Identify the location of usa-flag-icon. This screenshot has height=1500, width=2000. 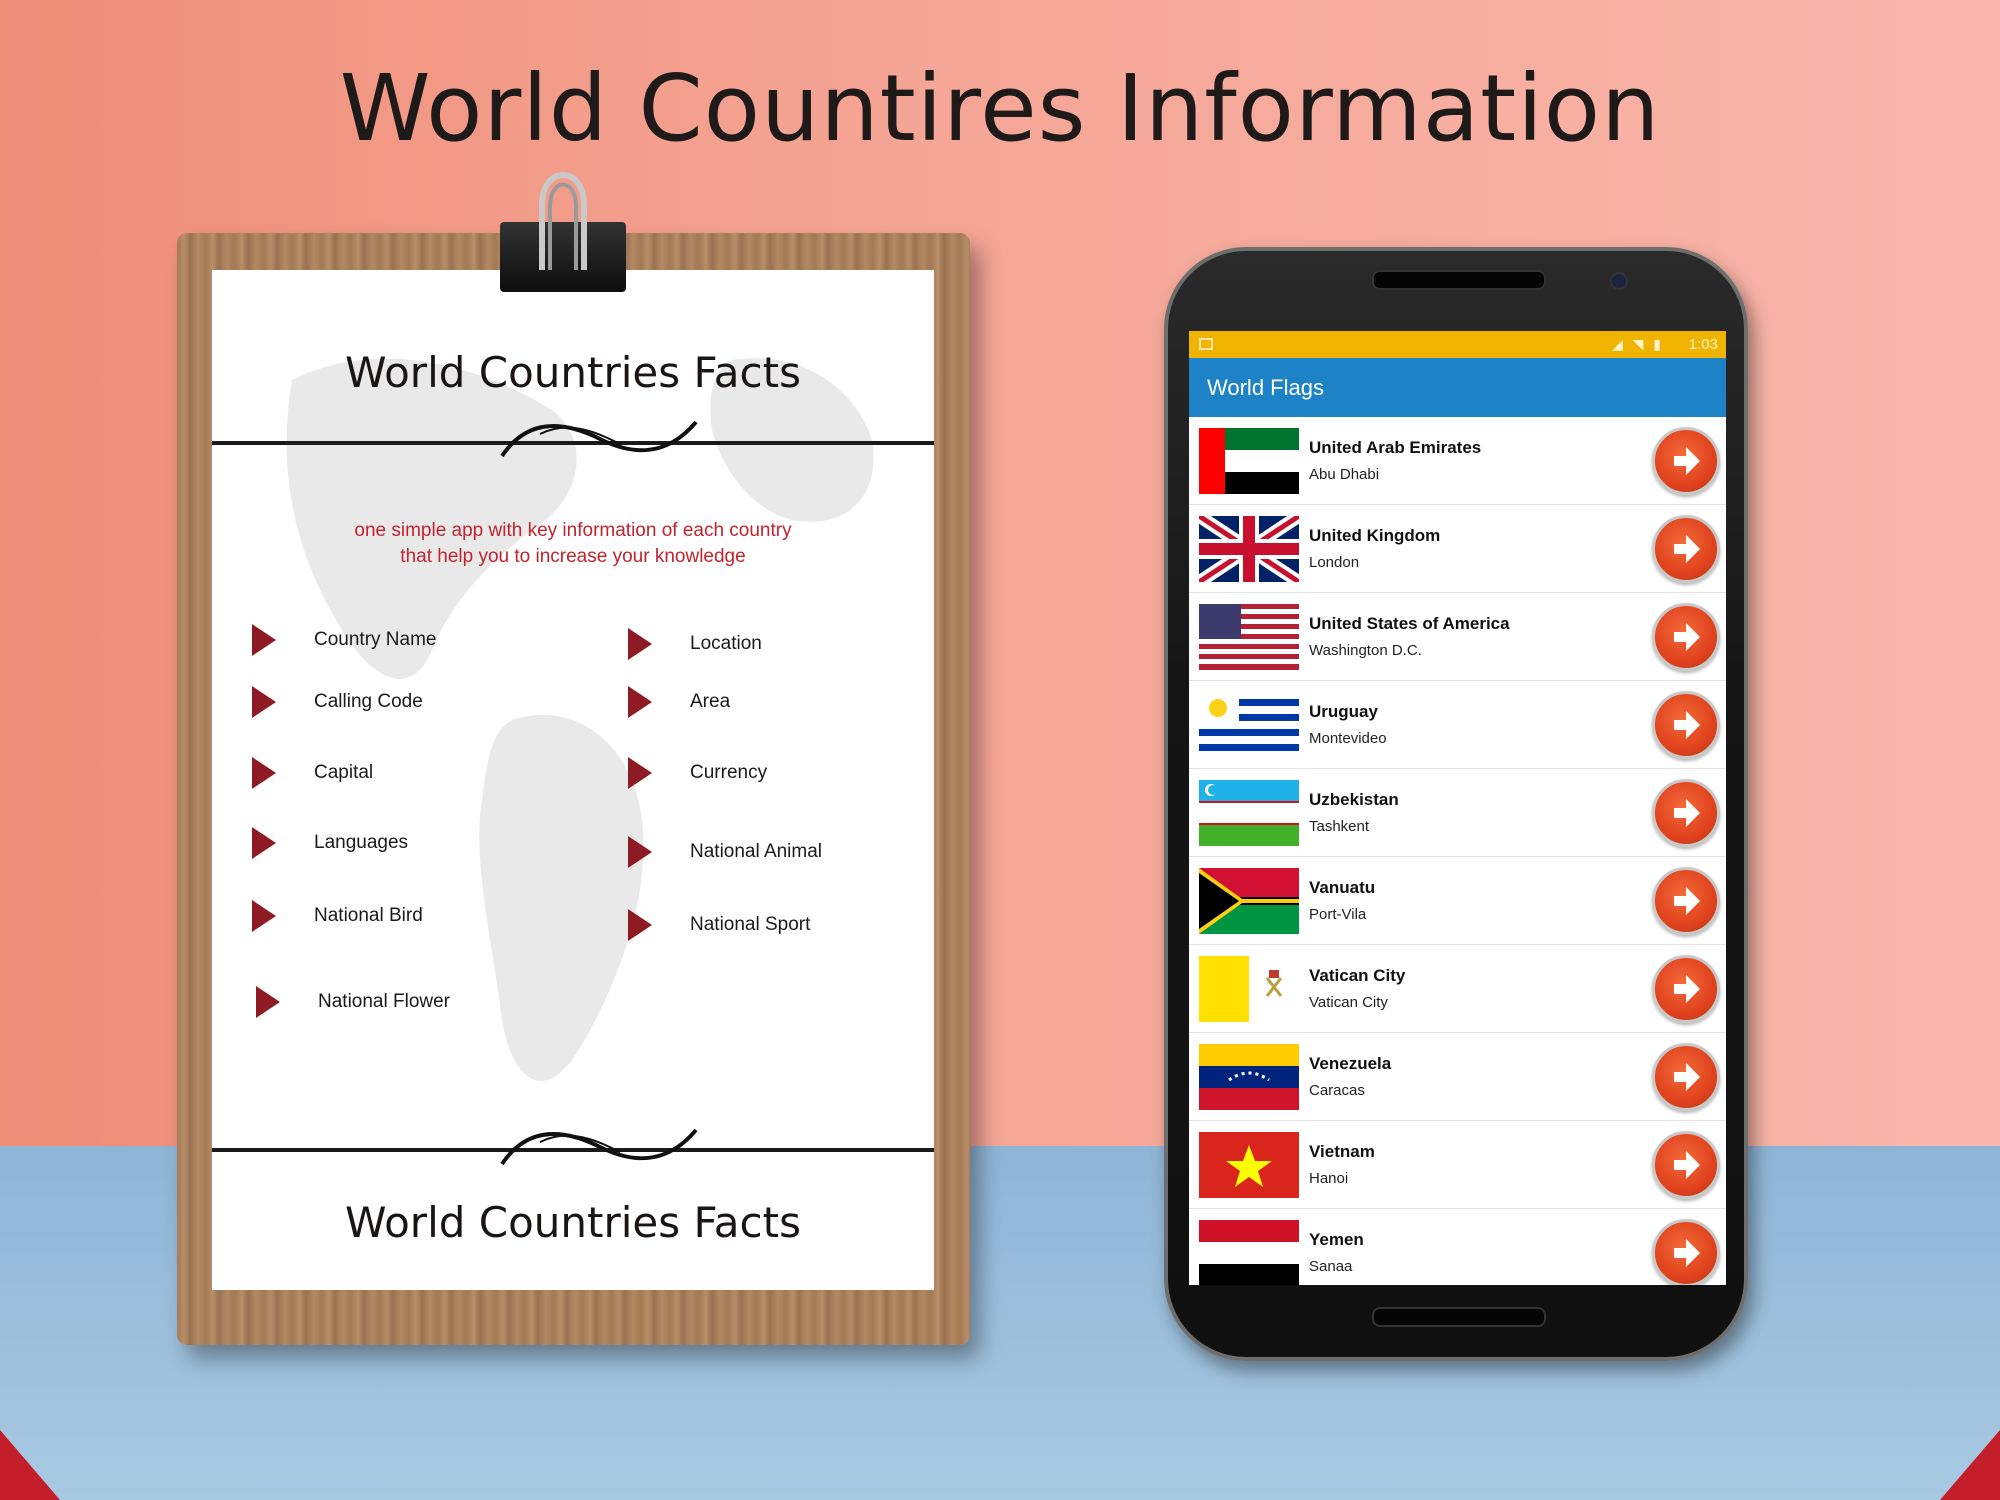
(1249, 636).